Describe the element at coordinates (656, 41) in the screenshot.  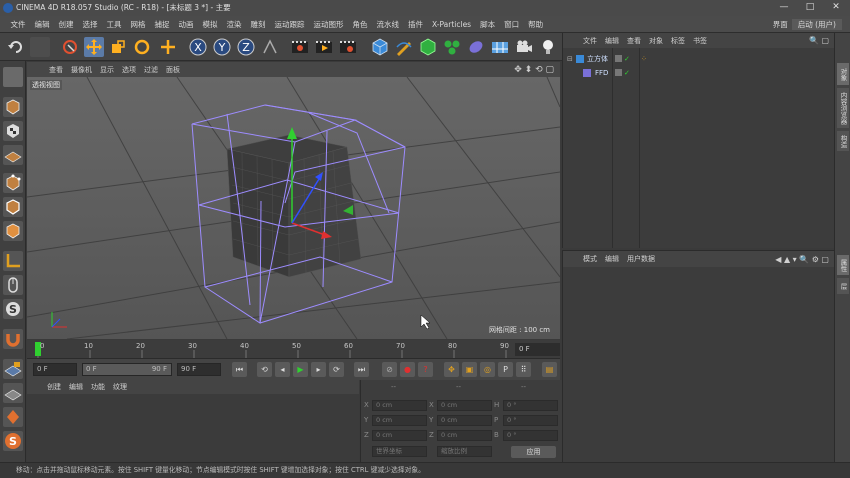
I see `object-menu-object: 对象` at that location.